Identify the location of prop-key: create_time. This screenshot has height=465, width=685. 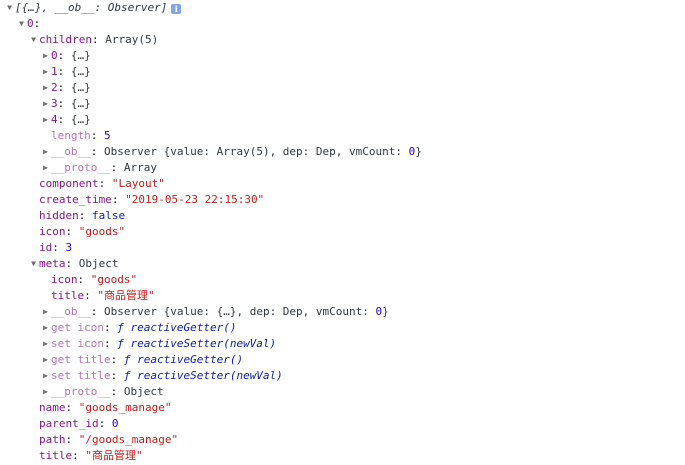
(75, 199).